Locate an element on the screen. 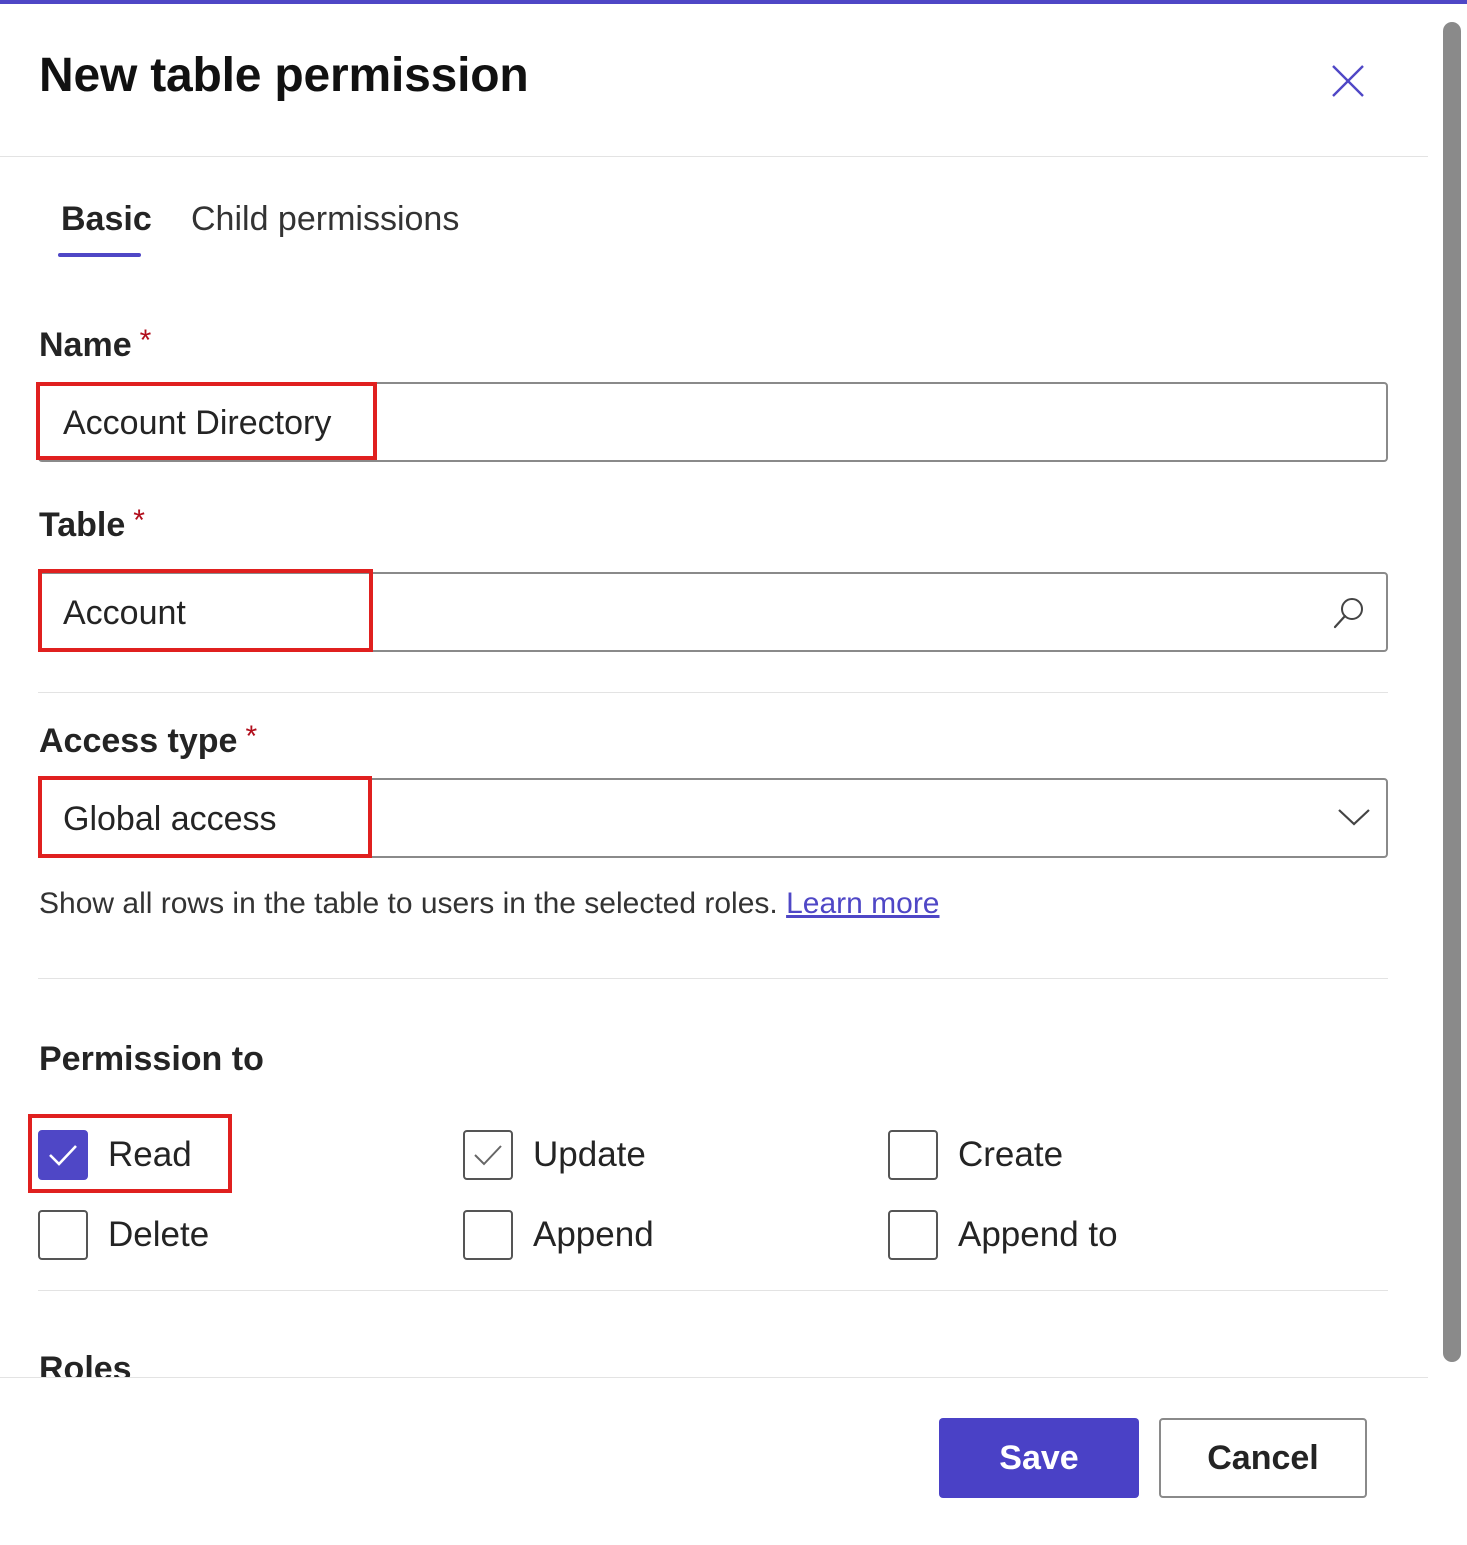 This screenshot has width=1467, height=1545. checkbox-create: Create is located at coordinates (975, 1155).